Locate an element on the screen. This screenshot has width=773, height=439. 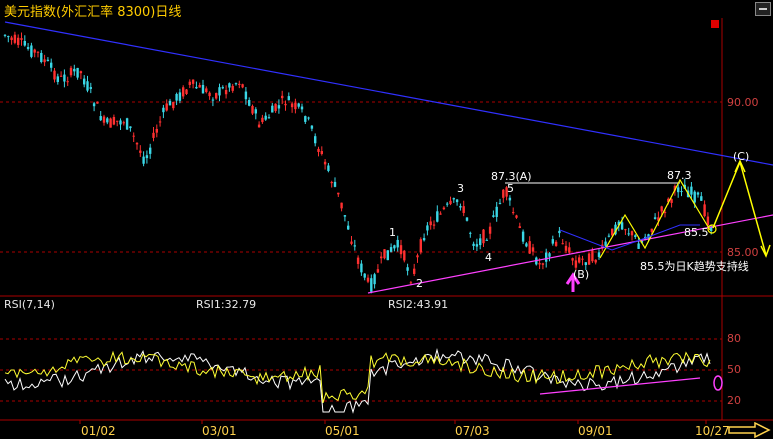
date-tick-0102: 01/02 is located at coordinates (98, 431).